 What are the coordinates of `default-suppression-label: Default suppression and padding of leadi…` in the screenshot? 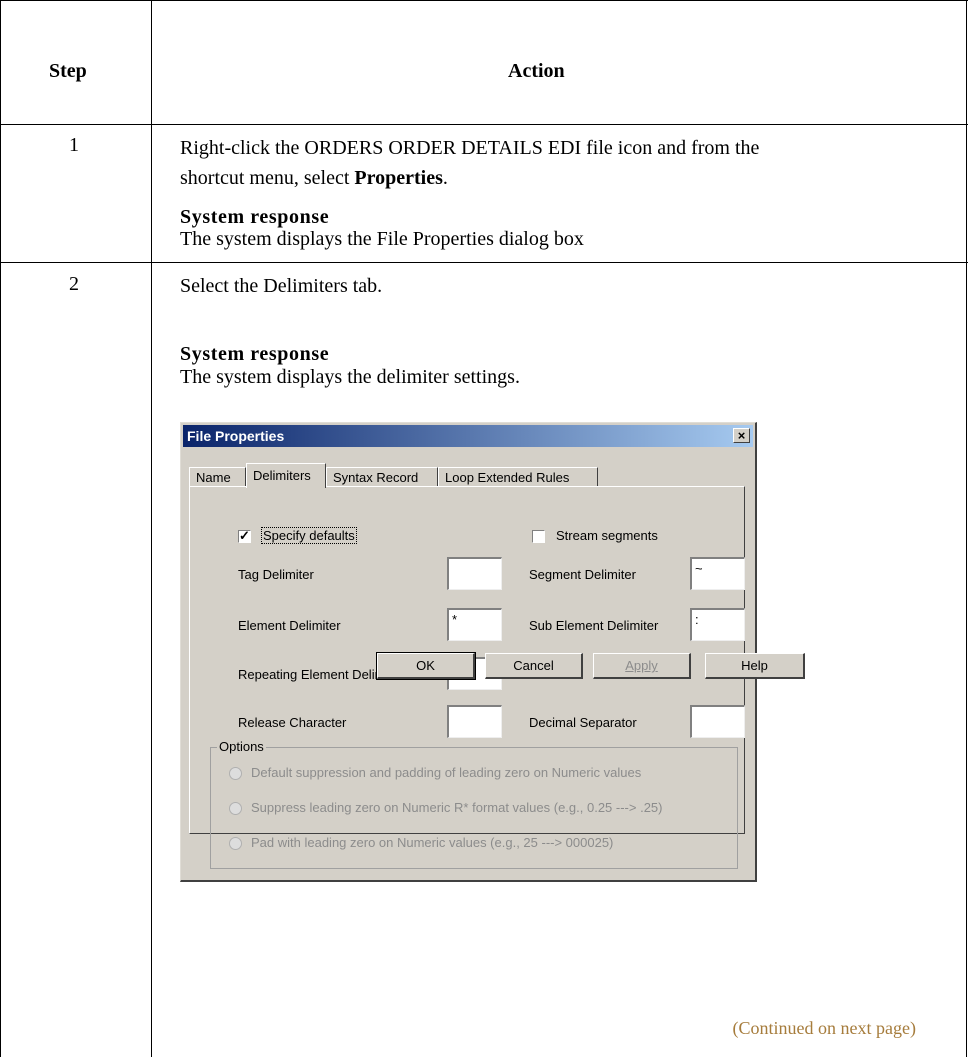 It's located at (446, 772).